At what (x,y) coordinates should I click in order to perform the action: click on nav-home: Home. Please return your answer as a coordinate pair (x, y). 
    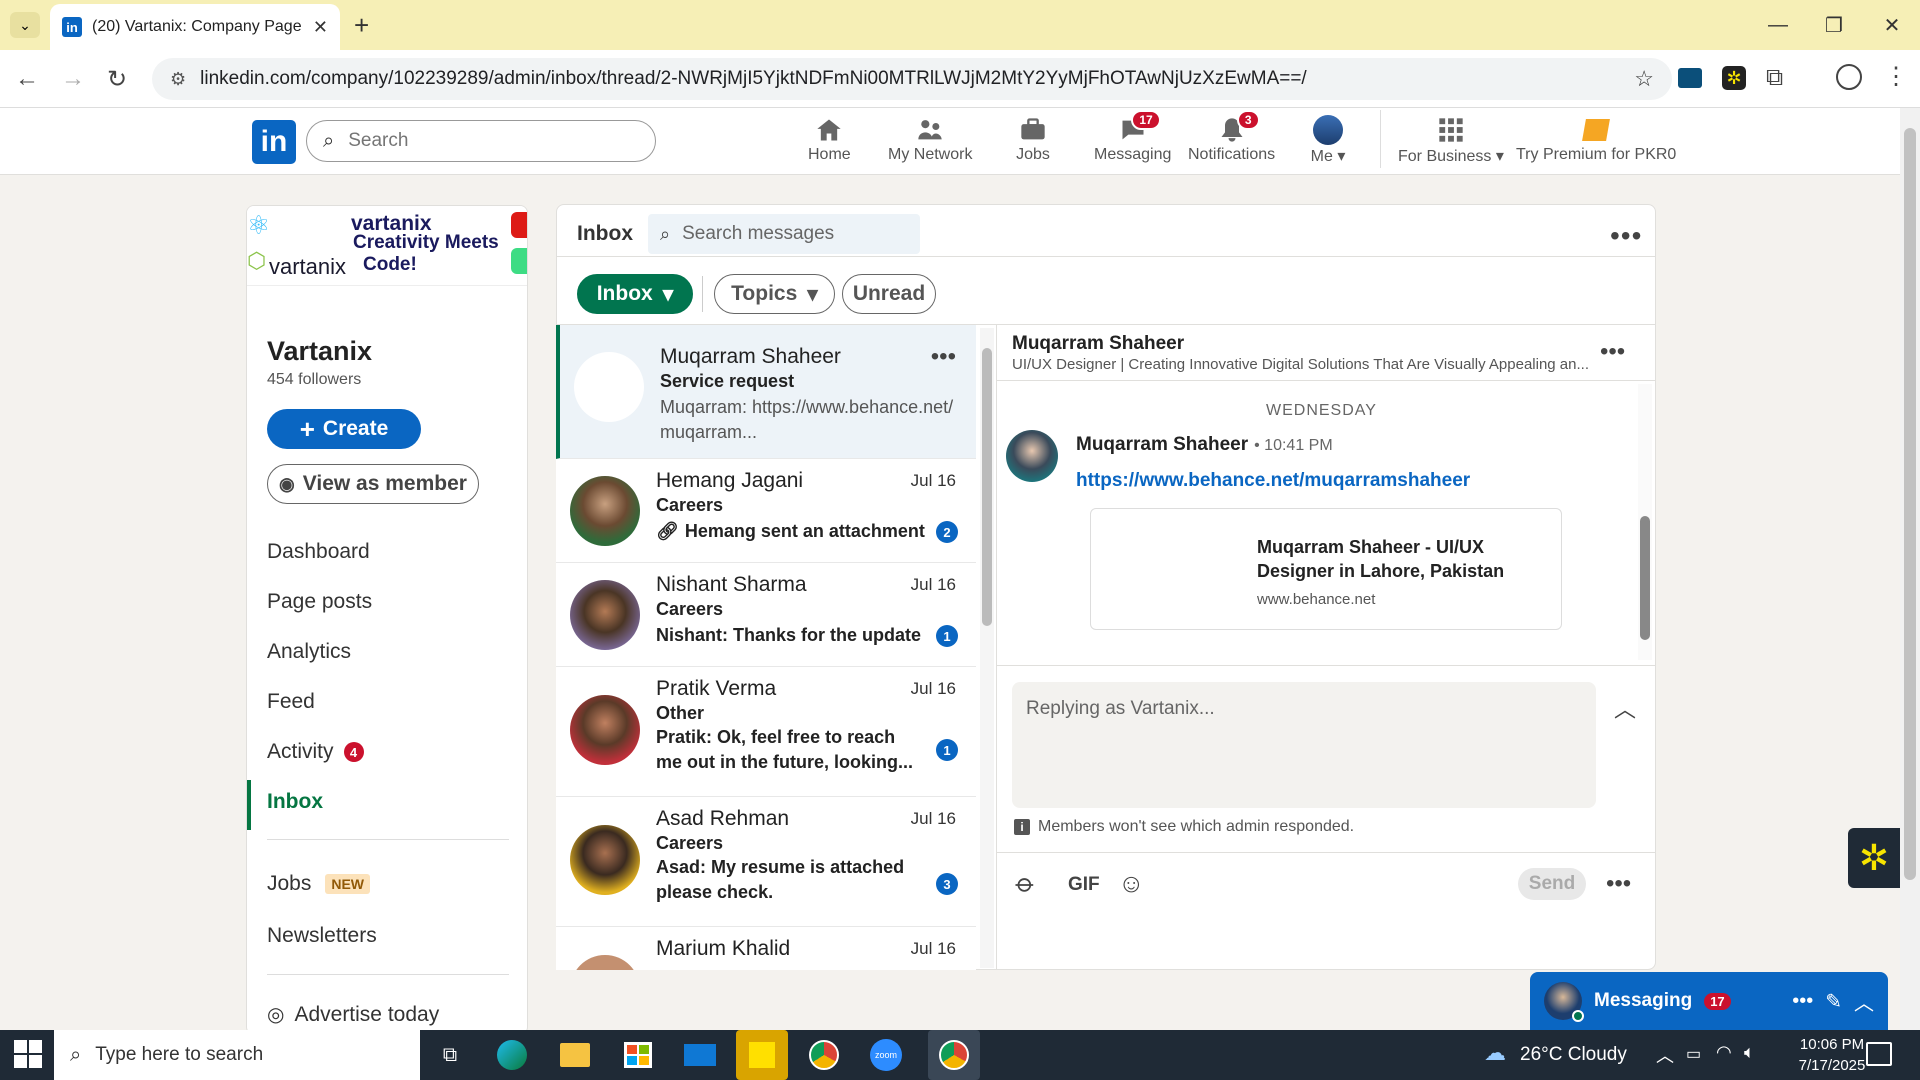
    Looking at the image, I should click on (829, 139).